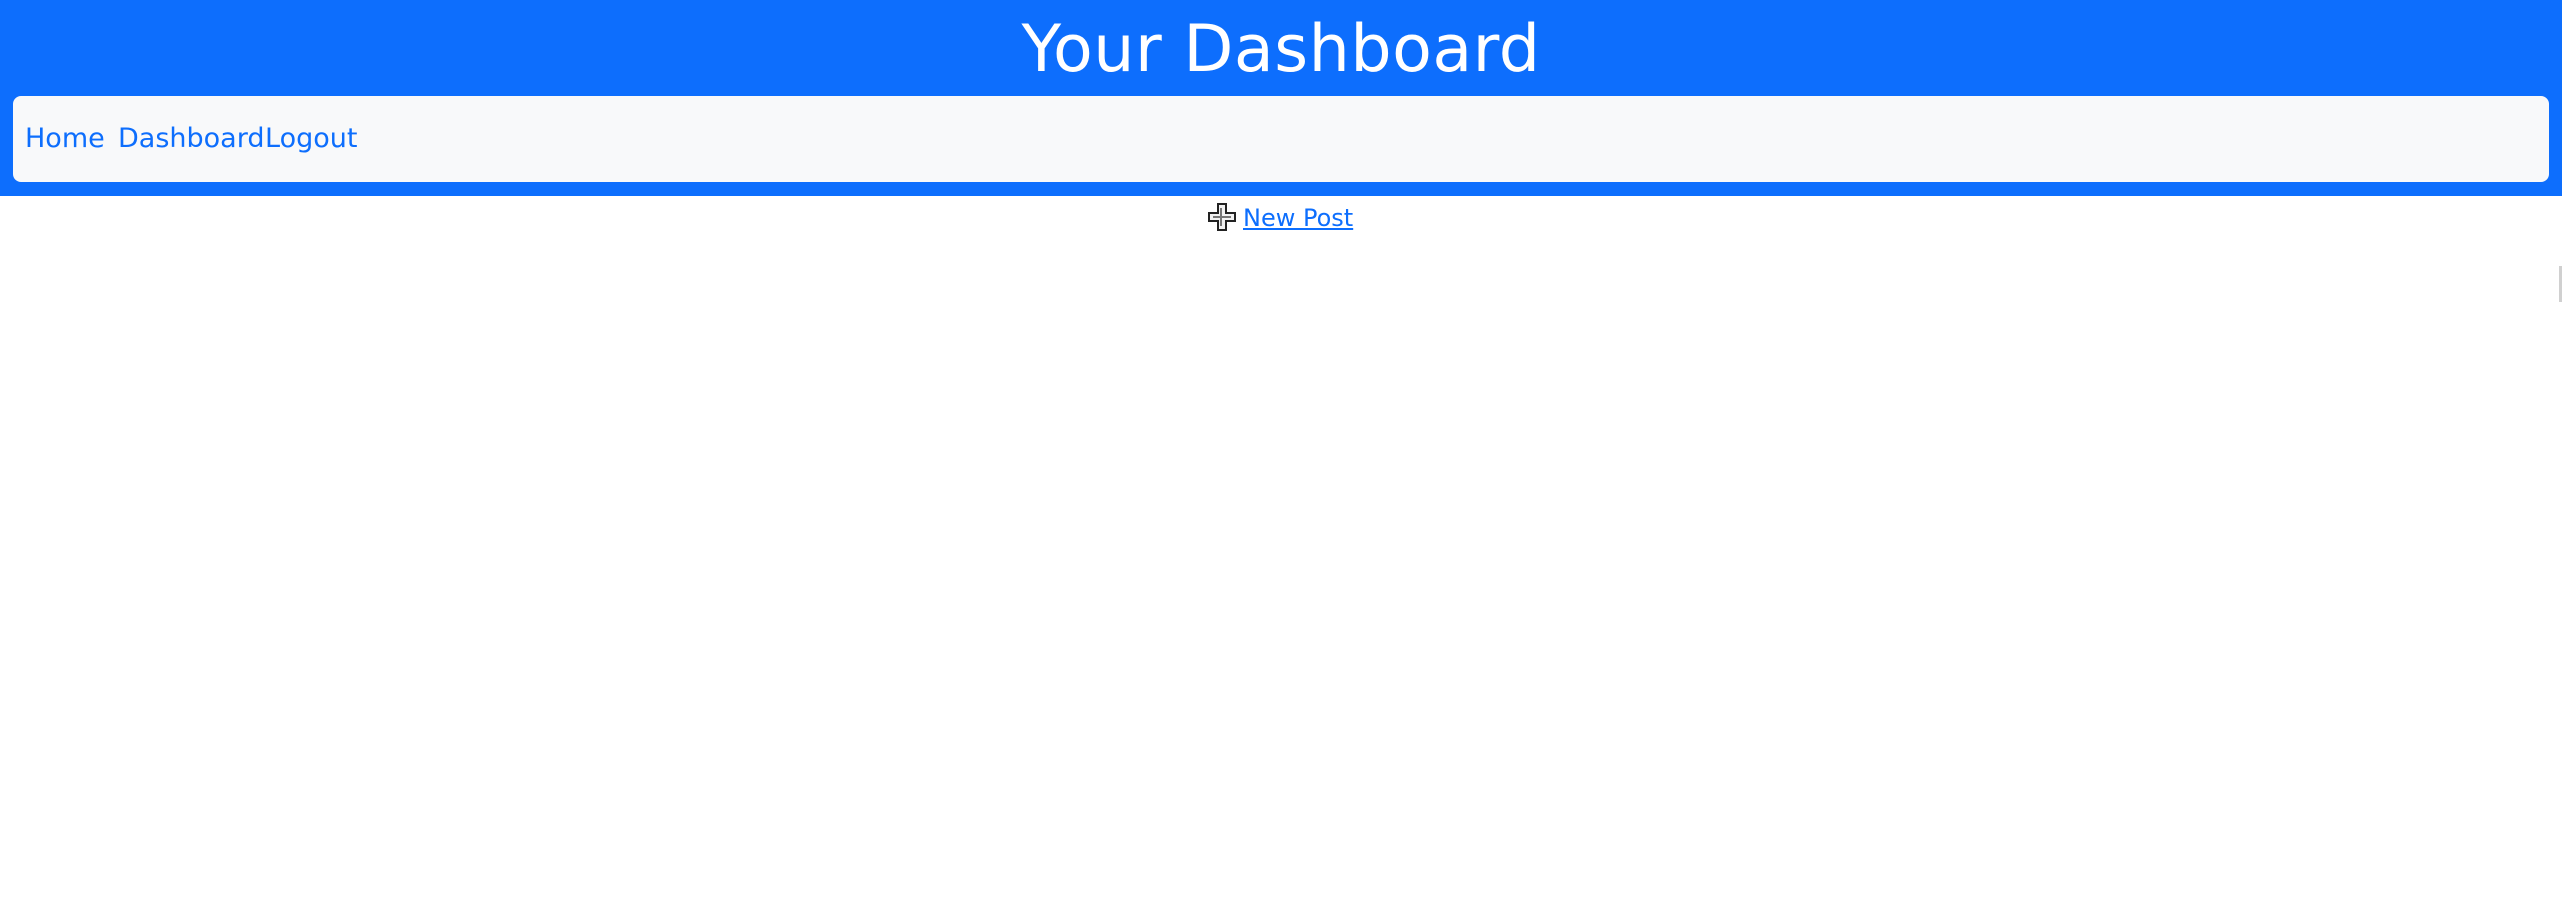 The image size is (2562, 910). Describe the element at coordinates (311, 139) in the screenshot. I see `nav-link-logout: Logout` at that location.